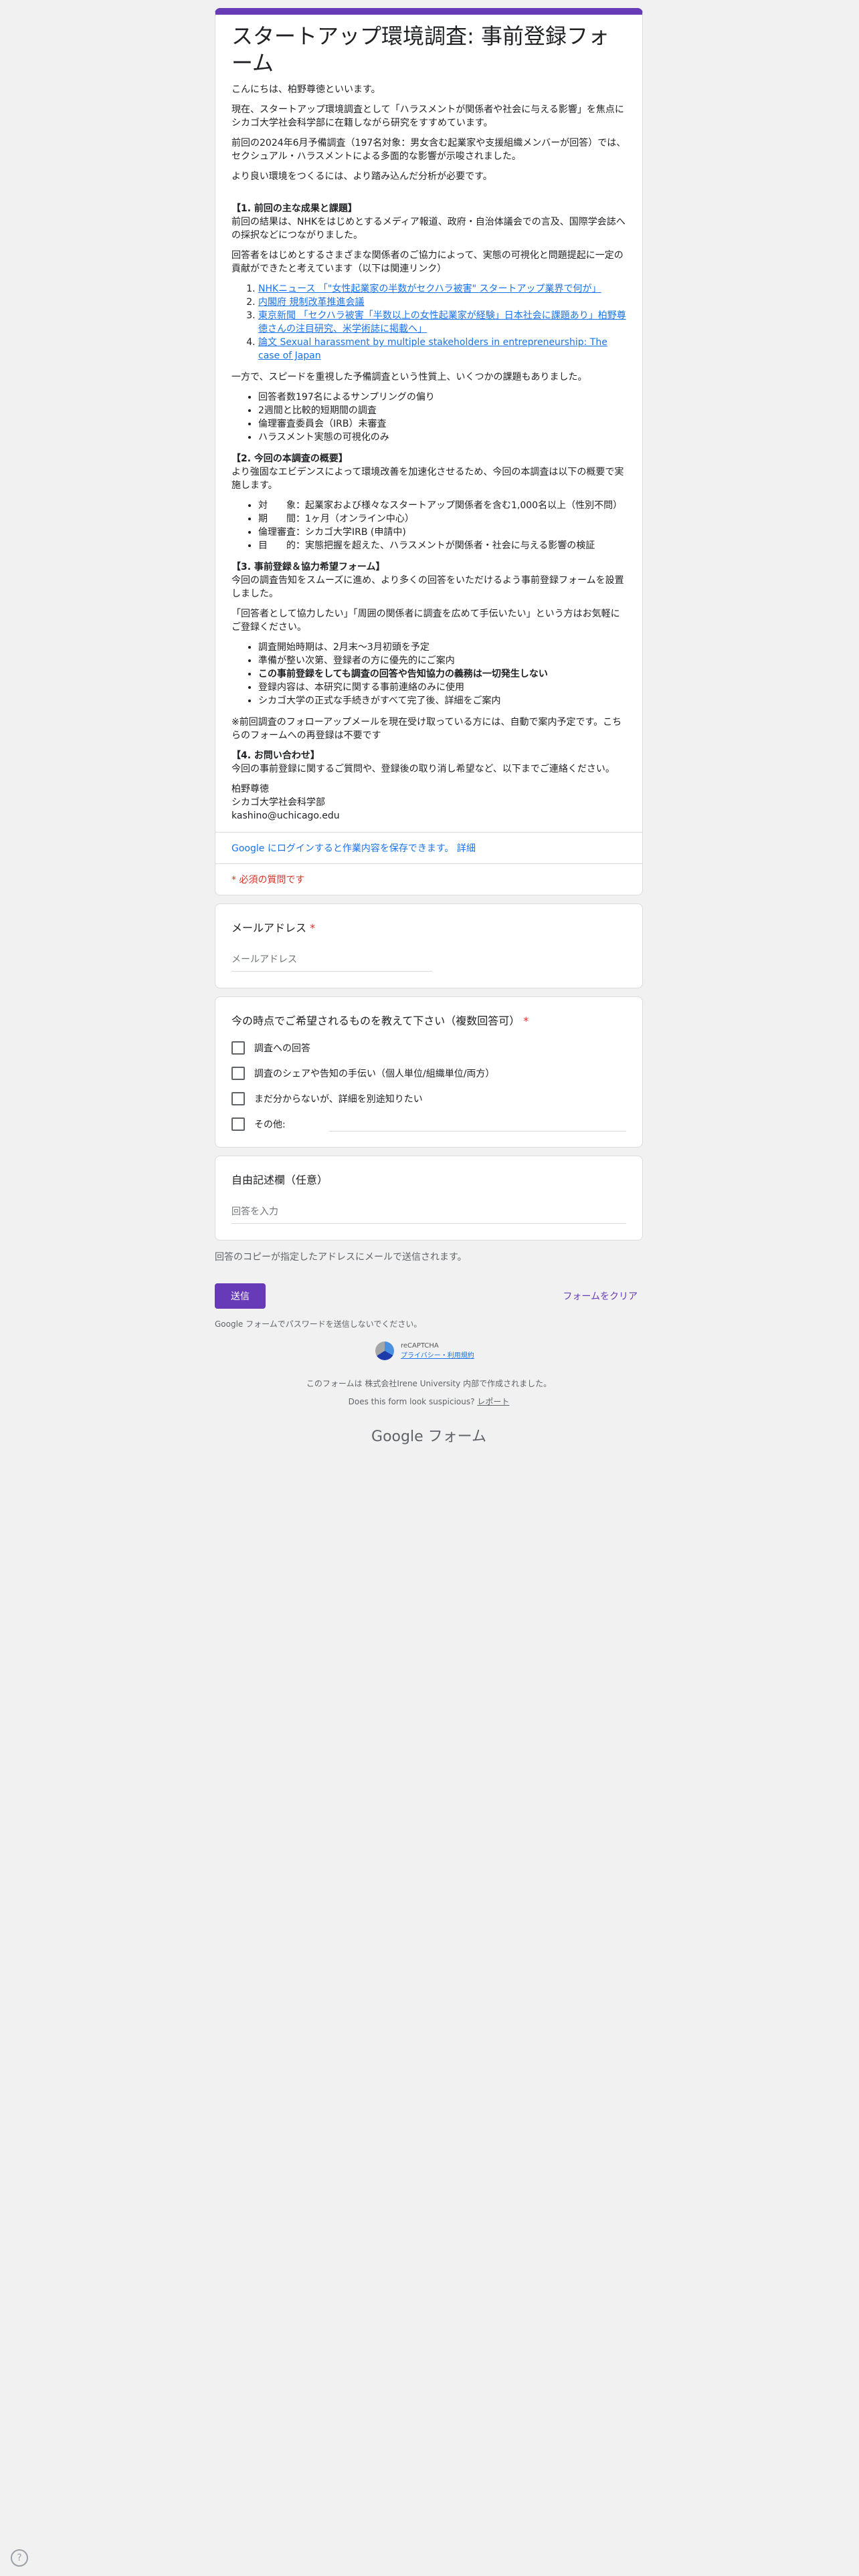  I want to click on section1-title: 【1. 前回の主な成果と課題】, so click(294, 208).